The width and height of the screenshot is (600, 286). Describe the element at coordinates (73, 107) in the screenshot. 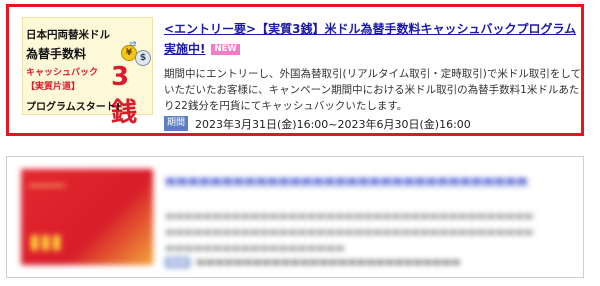

I see `banner-line5: プログラムスタート!` at that location.